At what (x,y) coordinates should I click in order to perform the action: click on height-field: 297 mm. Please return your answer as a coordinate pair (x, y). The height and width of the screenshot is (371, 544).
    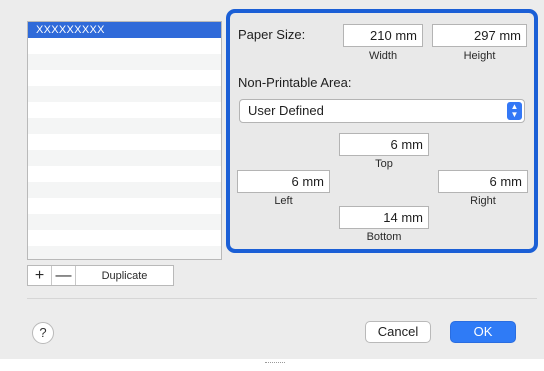
    Looking at the image, I should click on (479, 35).